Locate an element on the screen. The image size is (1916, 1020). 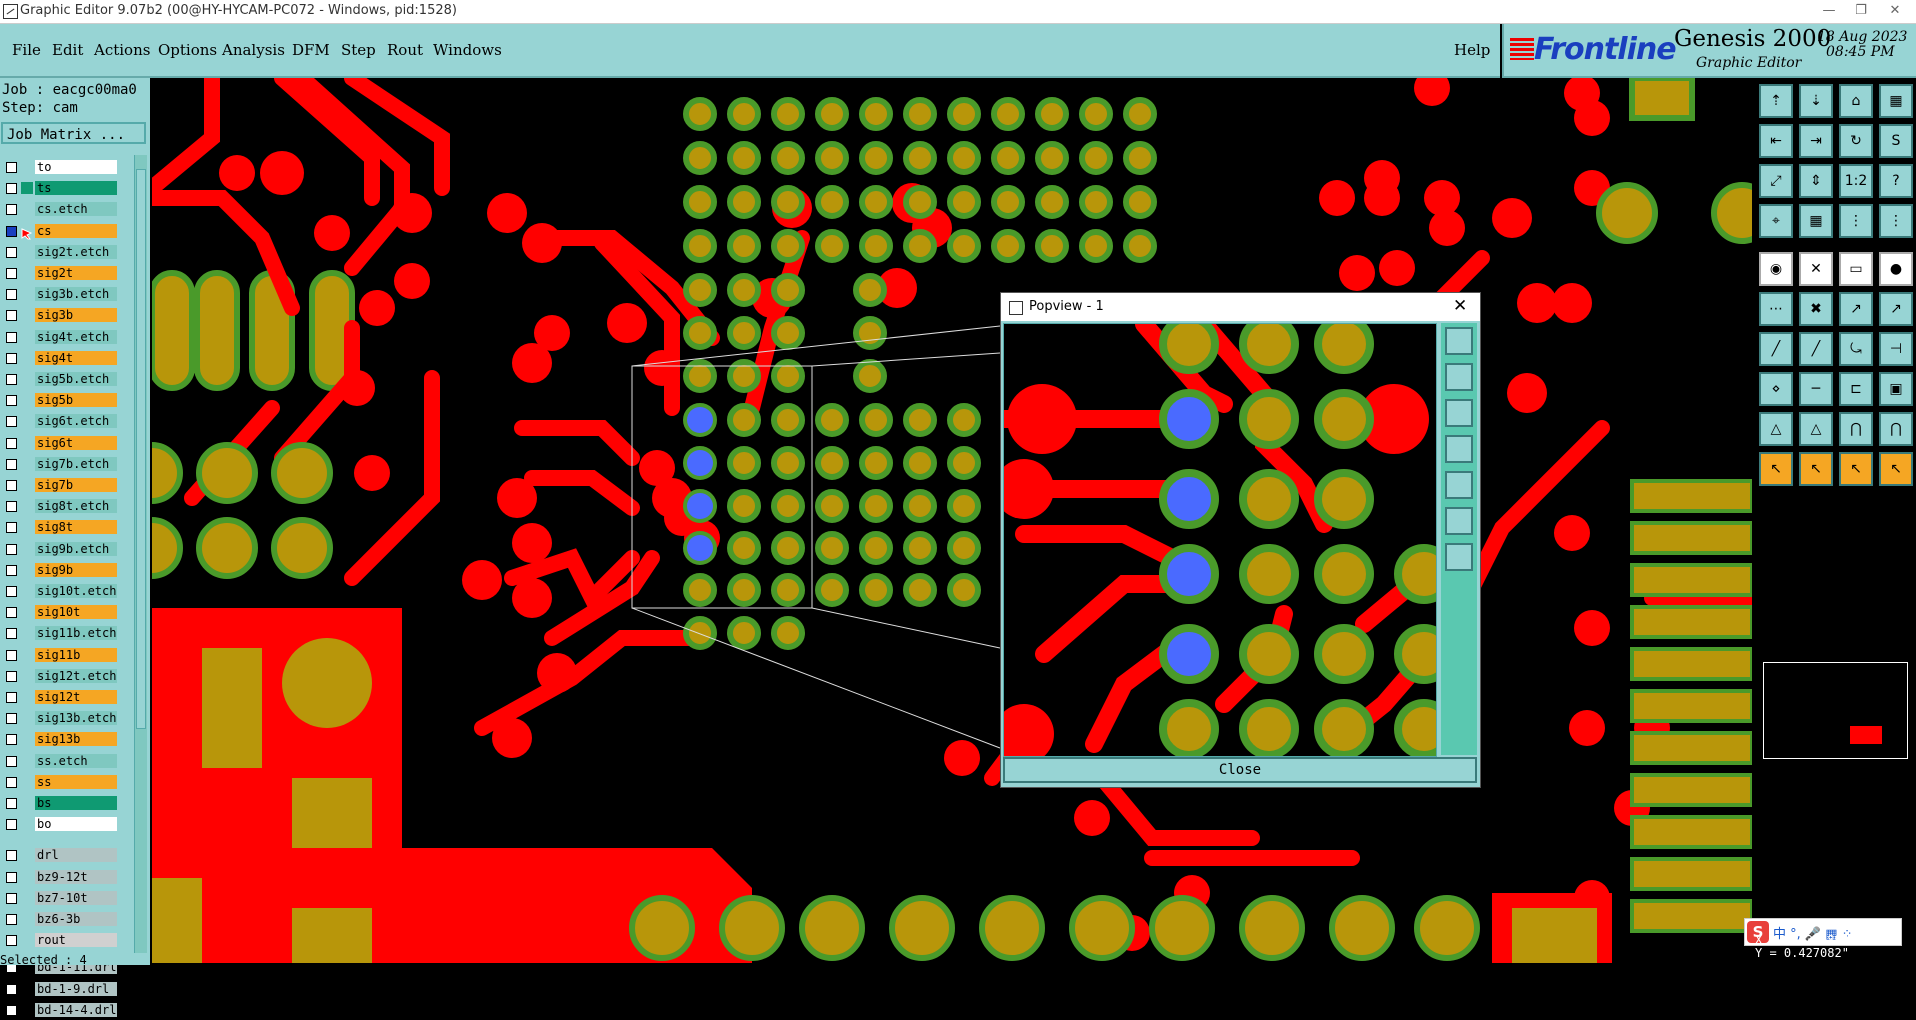
popview-up-icon is located at coordinates (1459, 377).